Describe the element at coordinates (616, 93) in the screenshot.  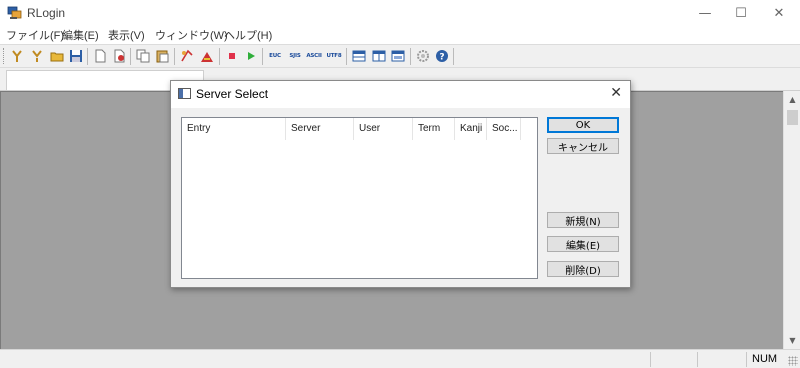
I see `dialog-close-button: ✕` at that location.